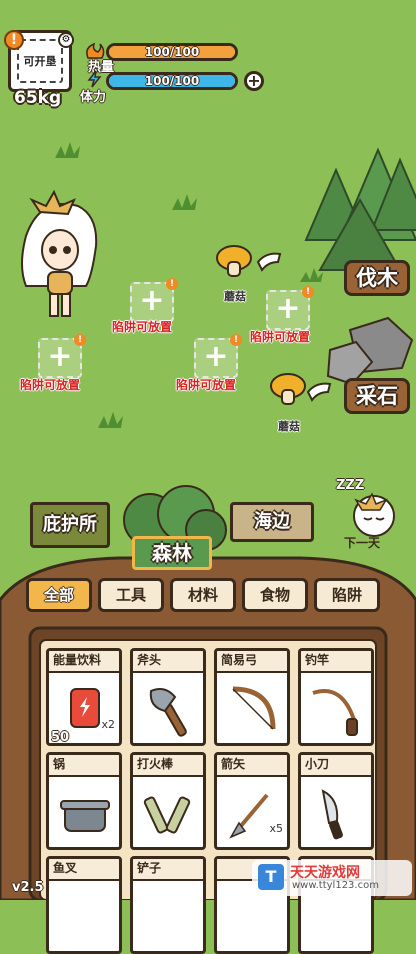 Image resolution: width=416 pixels, height=954 pixels. I want to click on bow-icon, so click(254, 708).